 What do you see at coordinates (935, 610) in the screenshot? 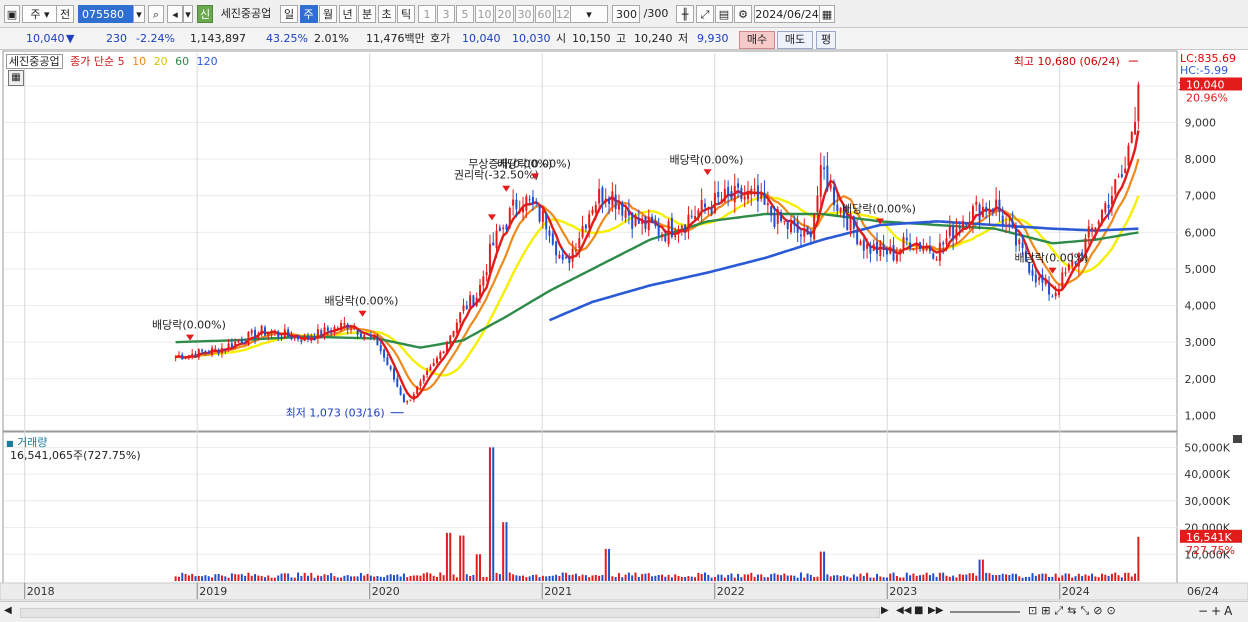
I see `last-page-icon: ▶▶` at bounding box center [935, 610].